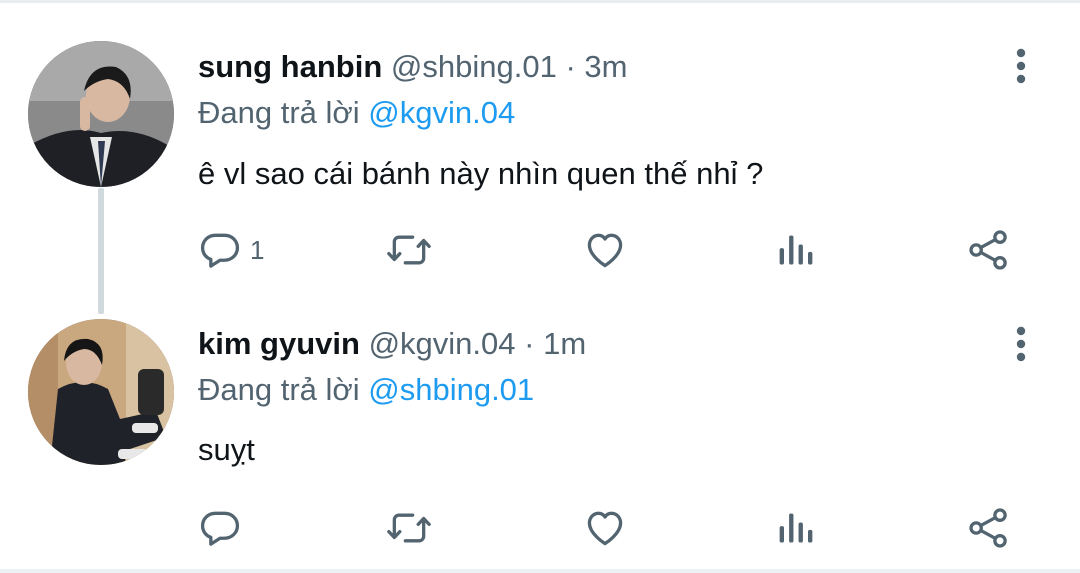 This screenshot has height=573, width=1080. Describe the element at coordinates (540, 571) in the screenshot. I see `bottom-divider` at that location.